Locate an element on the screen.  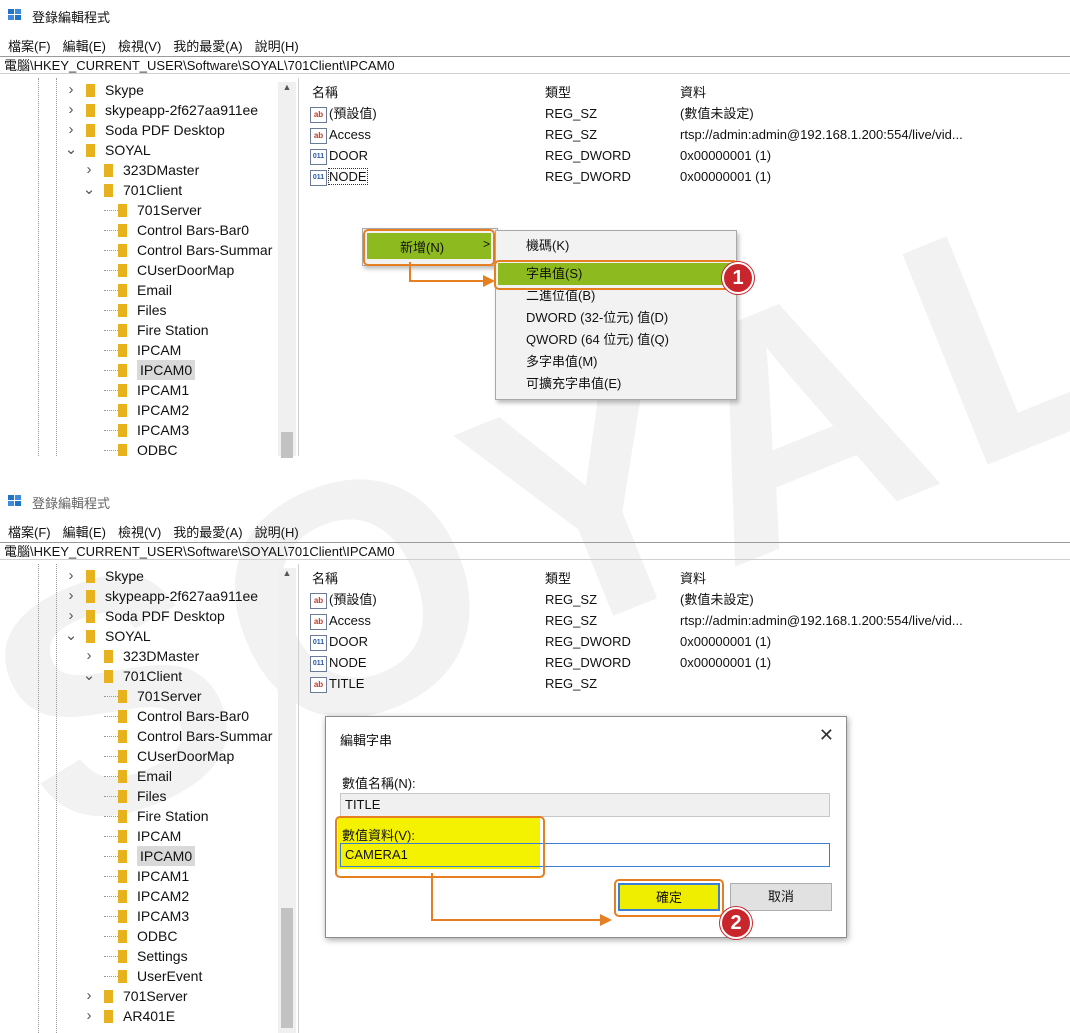
tree-connector is located at coordinates (111, 716).